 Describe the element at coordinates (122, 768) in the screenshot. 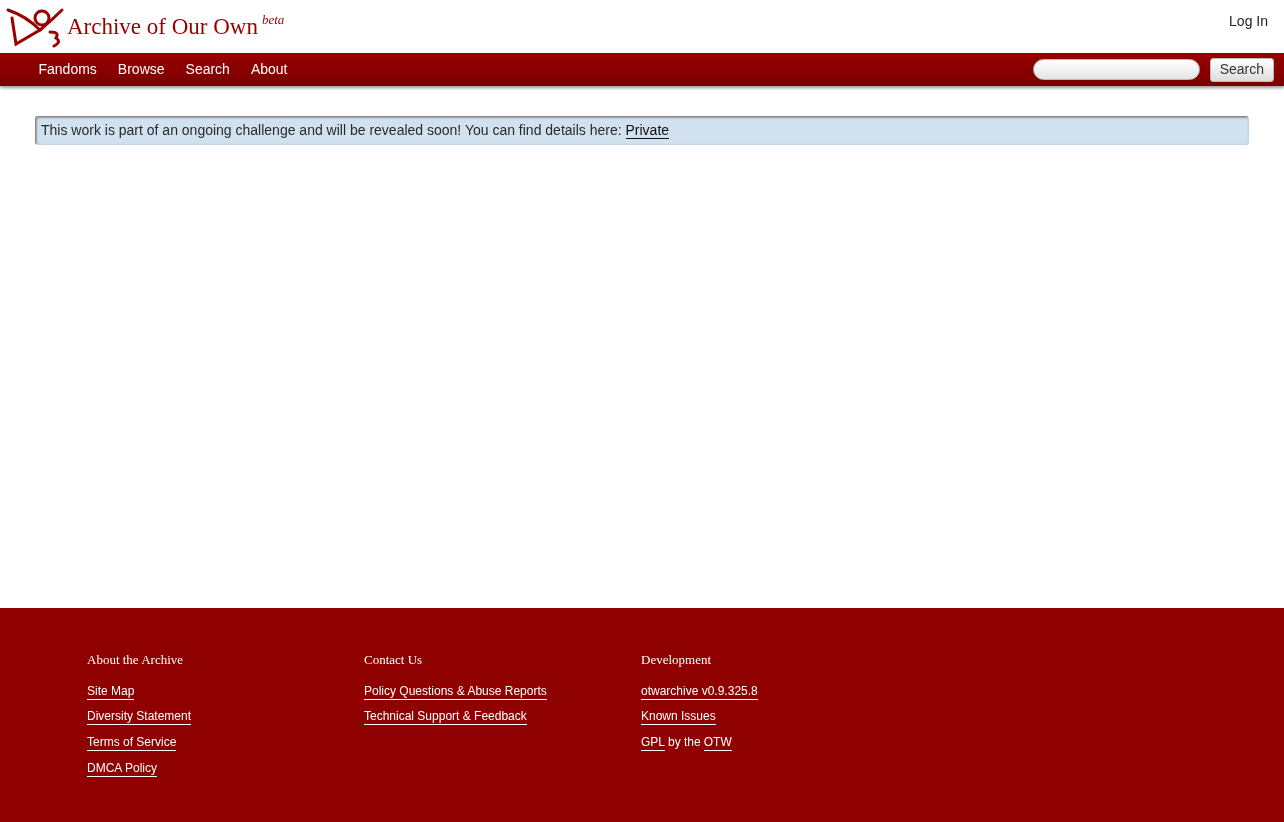

I see `footer-link: DMCA Policy` at that location.